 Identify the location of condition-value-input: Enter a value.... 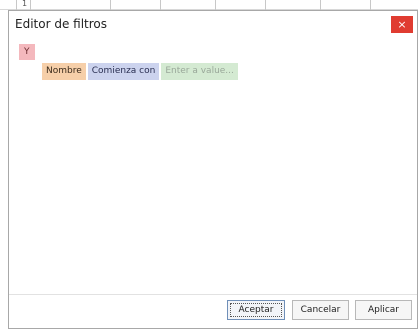
(199, 71).